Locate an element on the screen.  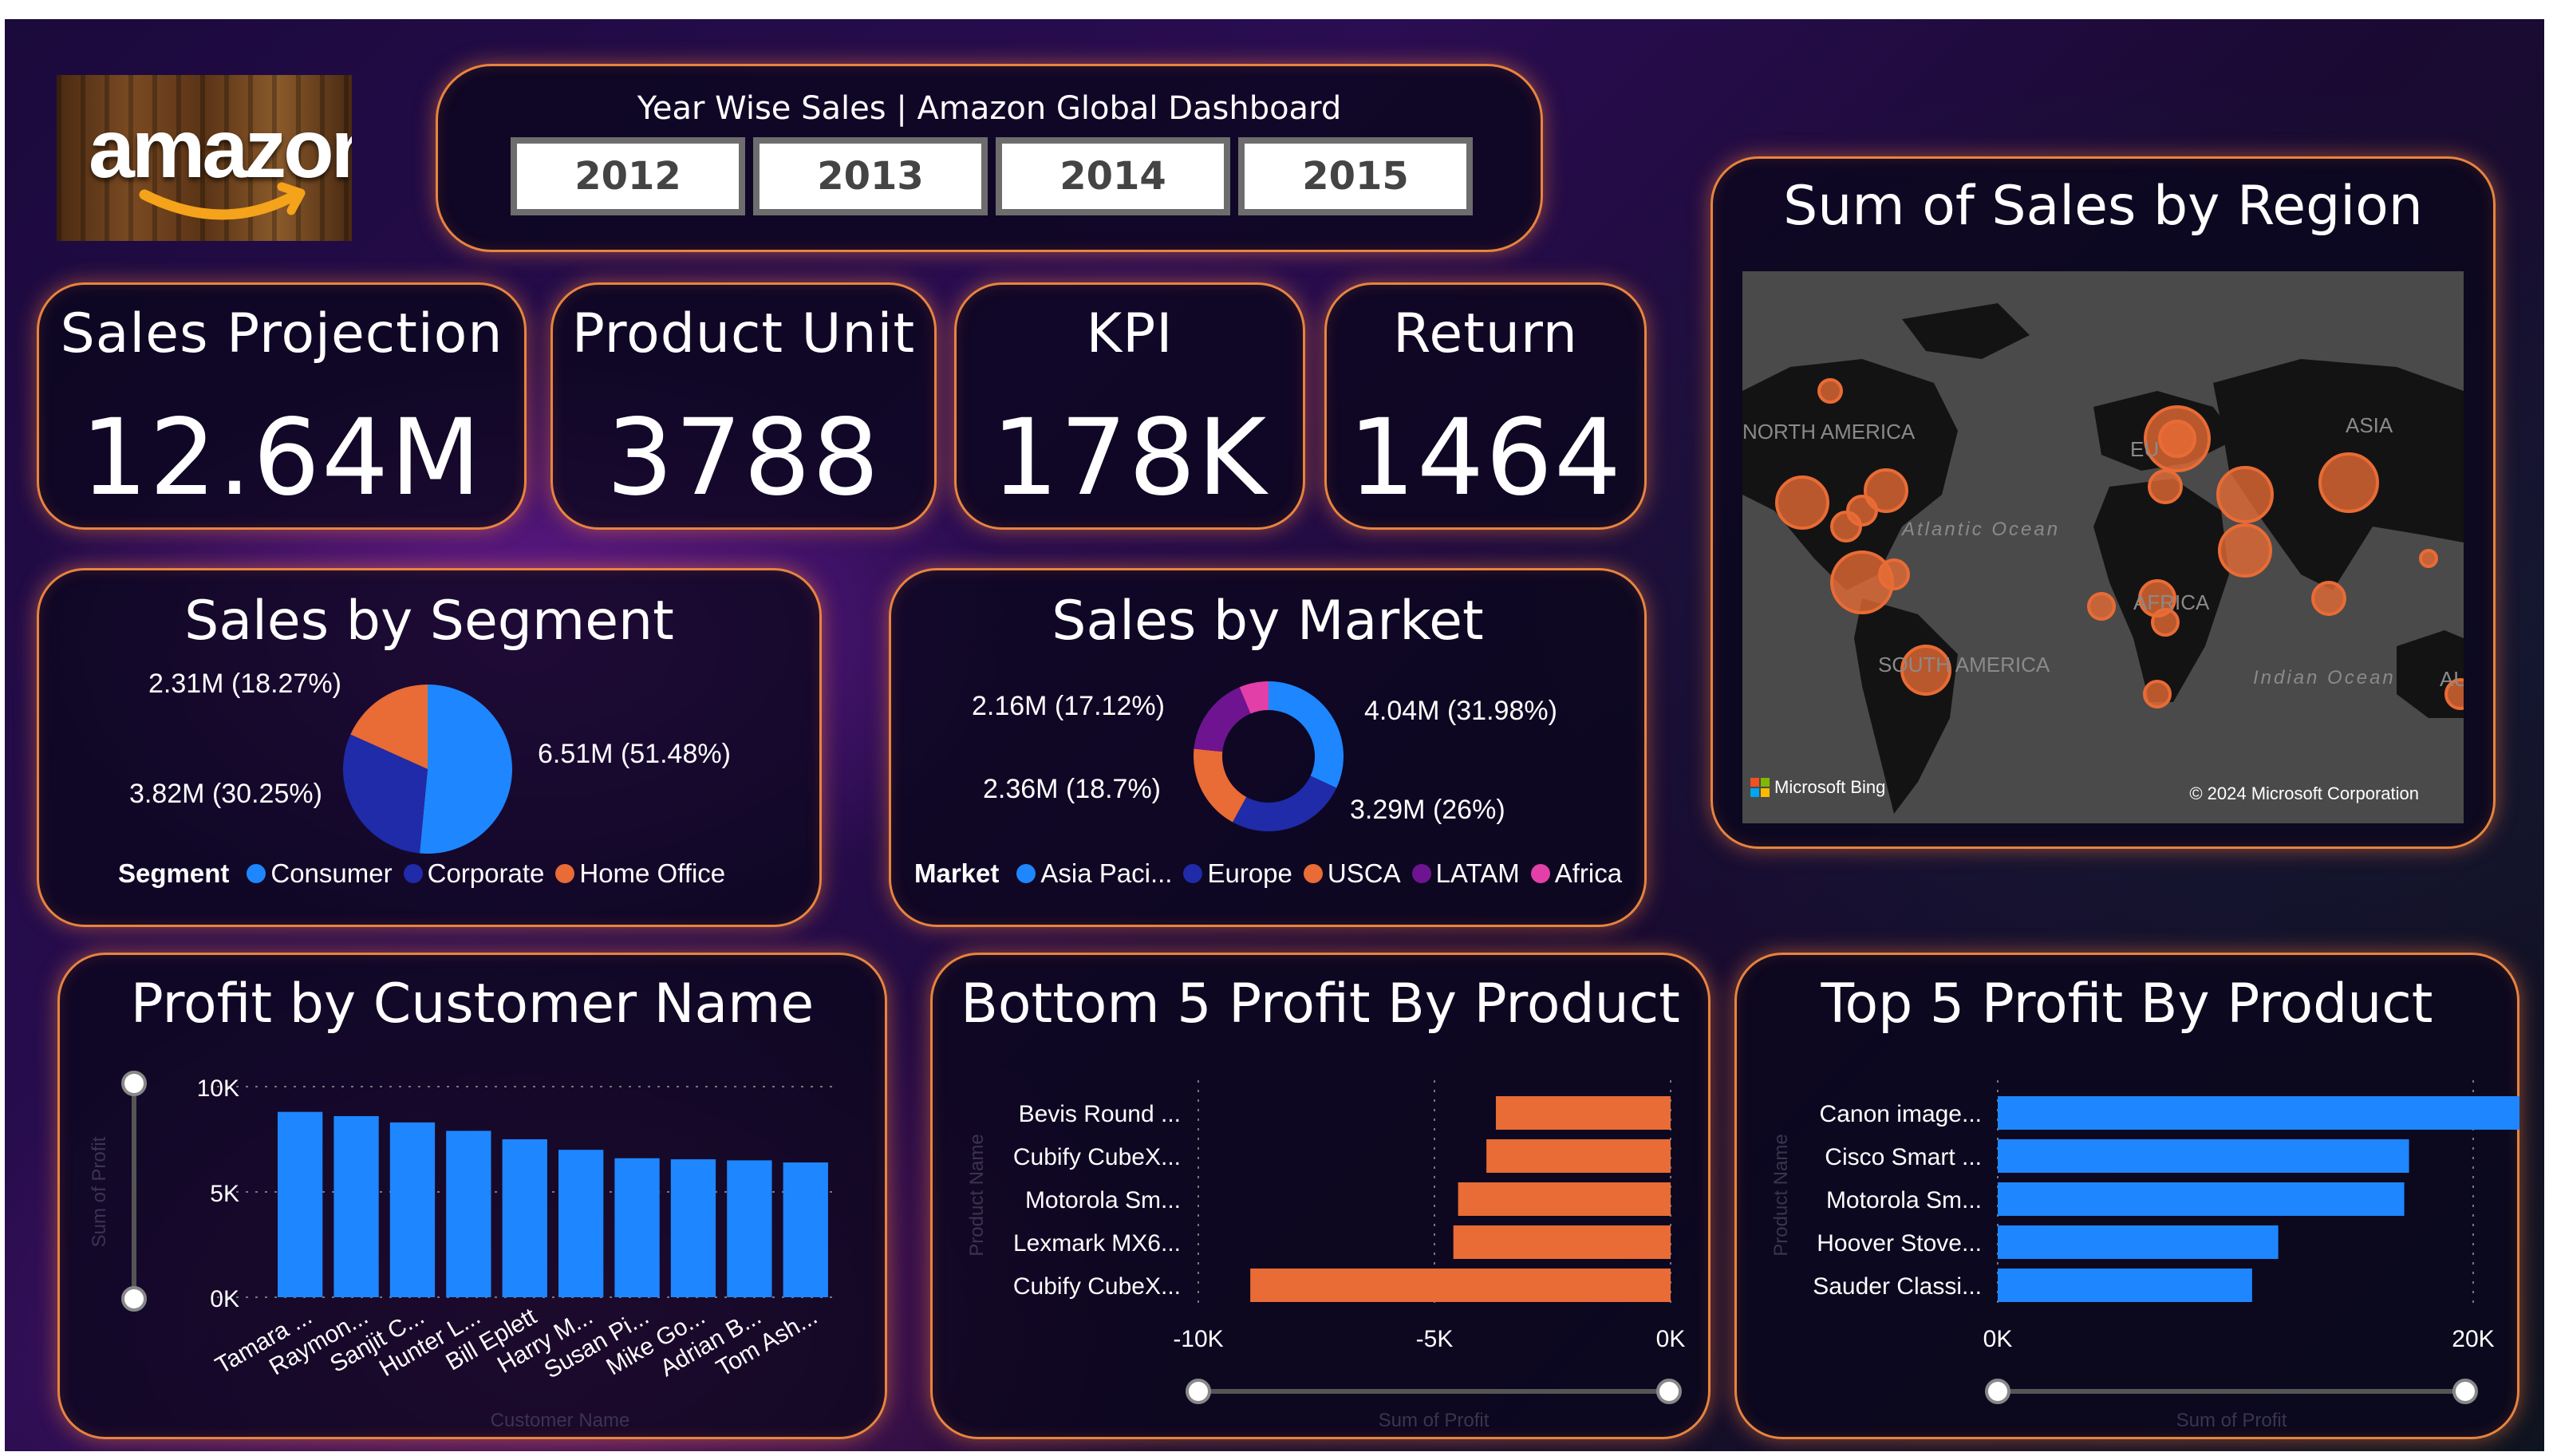
legend-label: USCA is located at coordinates (1364, 873).